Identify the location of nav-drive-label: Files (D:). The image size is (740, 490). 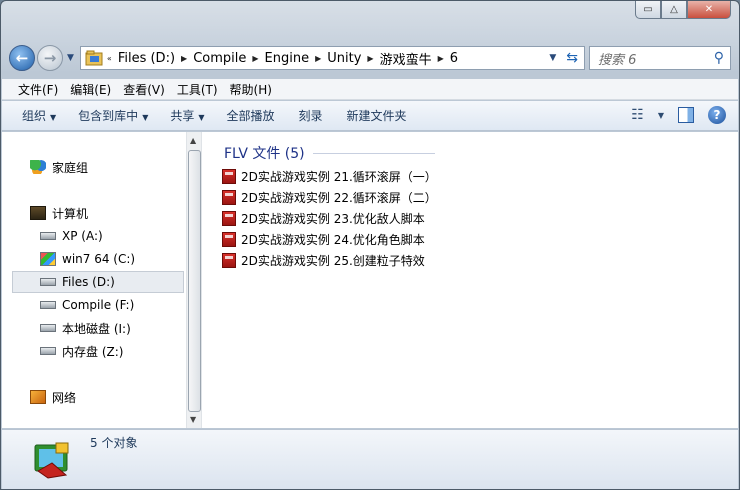
(88, 282).